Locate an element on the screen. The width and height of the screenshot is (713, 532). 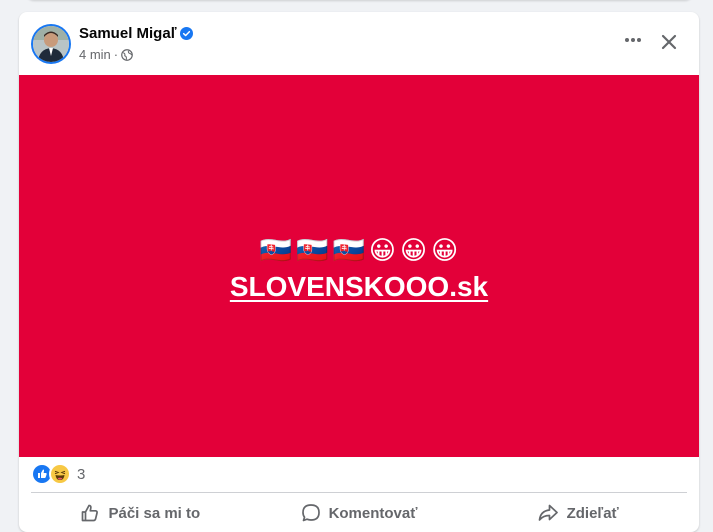
more-dots-icon is located at coordinates (633, 40).